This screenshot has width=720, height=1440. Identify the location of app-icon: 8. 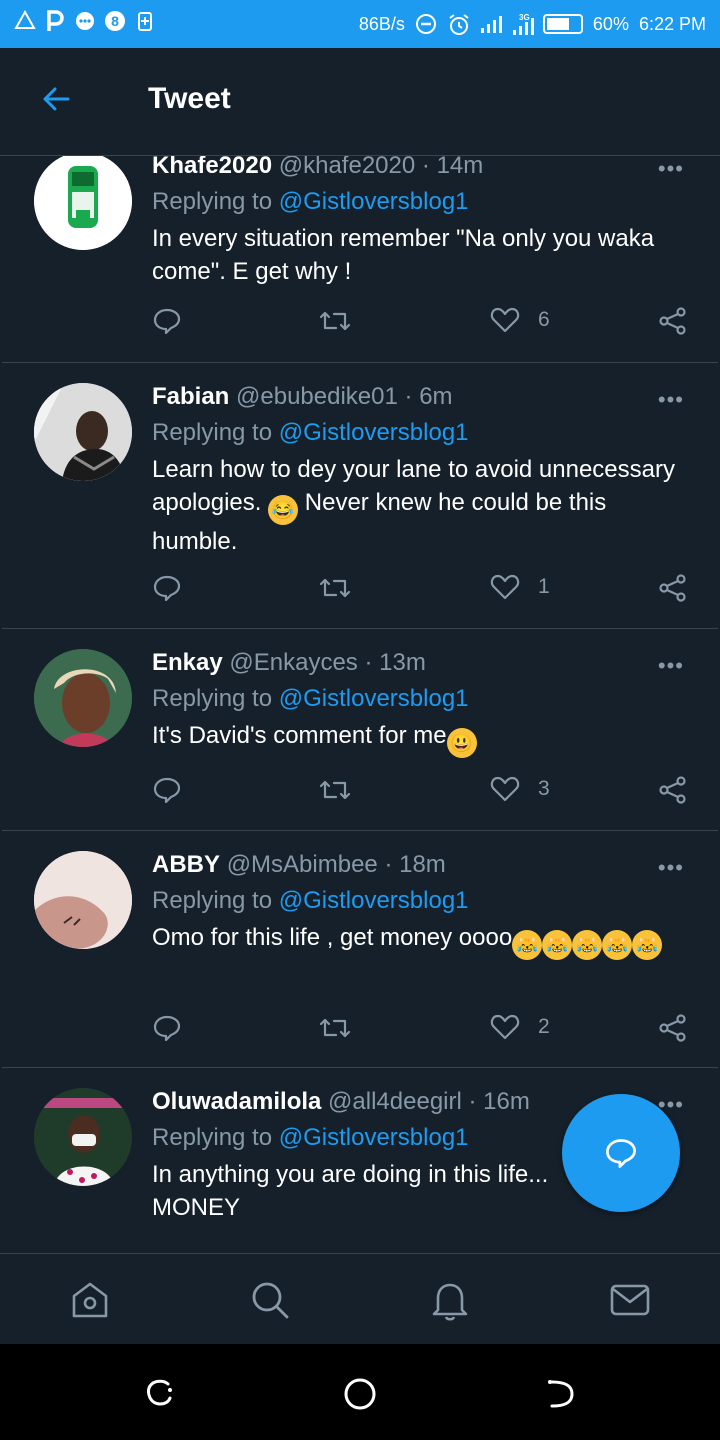
(115, 21).